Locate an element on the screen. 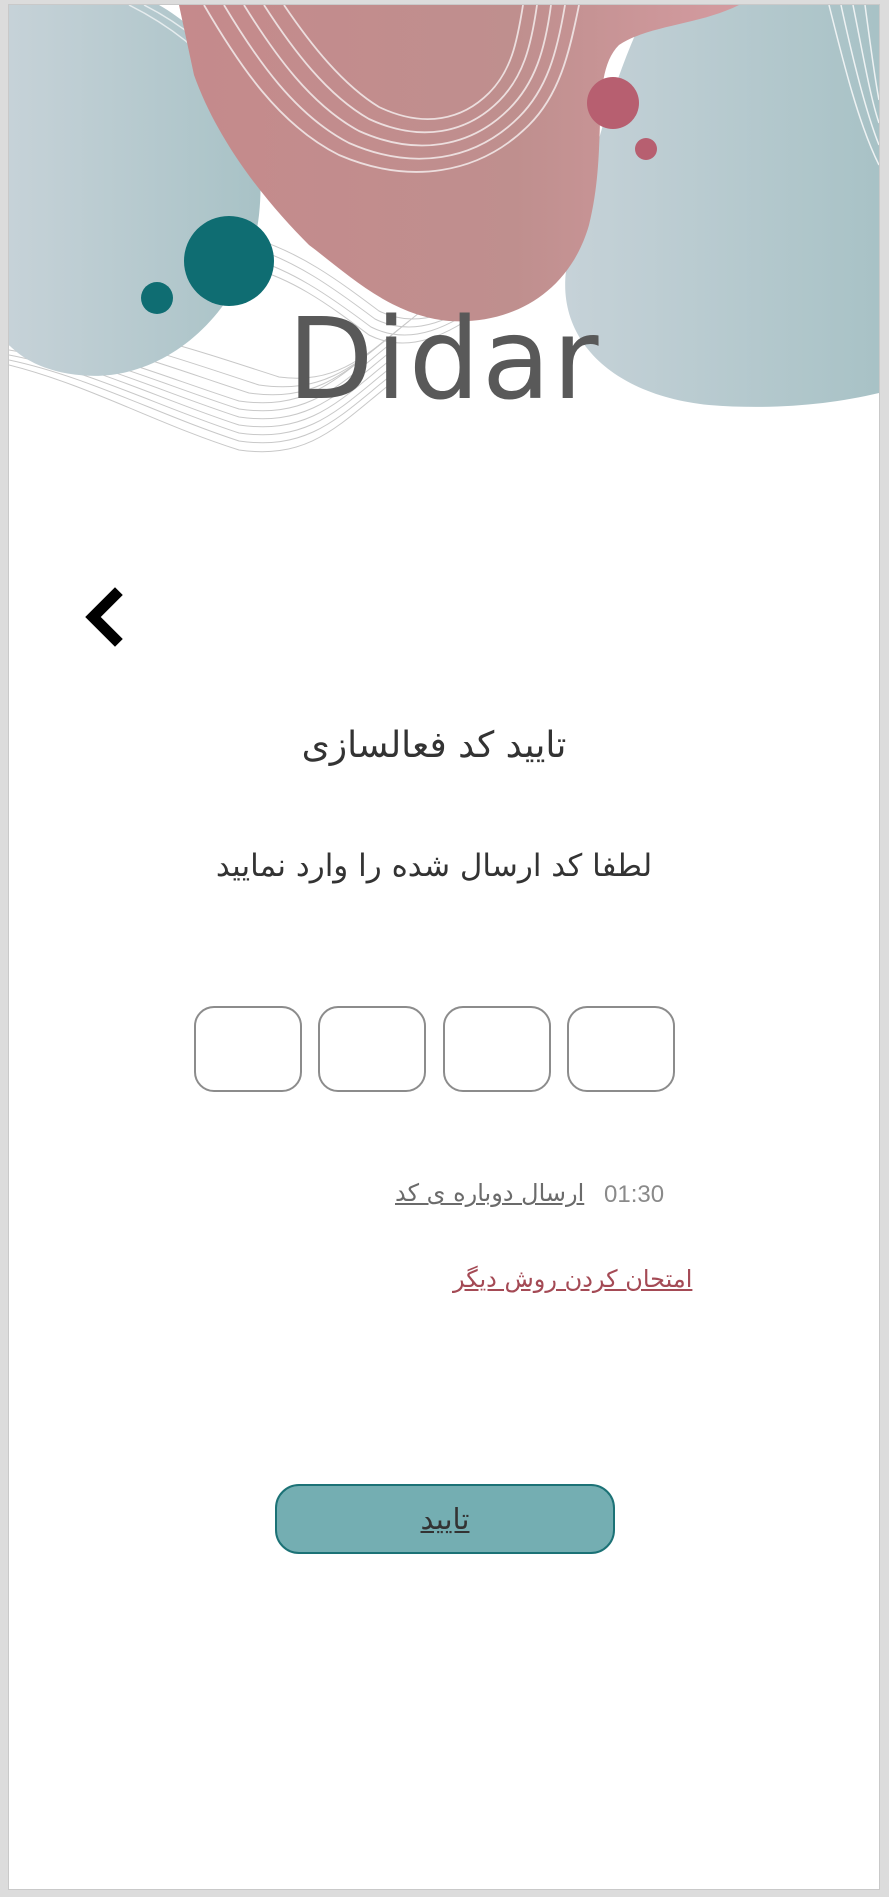 The image size is (889, 1897). resend-code-link: ارسال دوباره ی کد is located at coordinates (489, 1193).